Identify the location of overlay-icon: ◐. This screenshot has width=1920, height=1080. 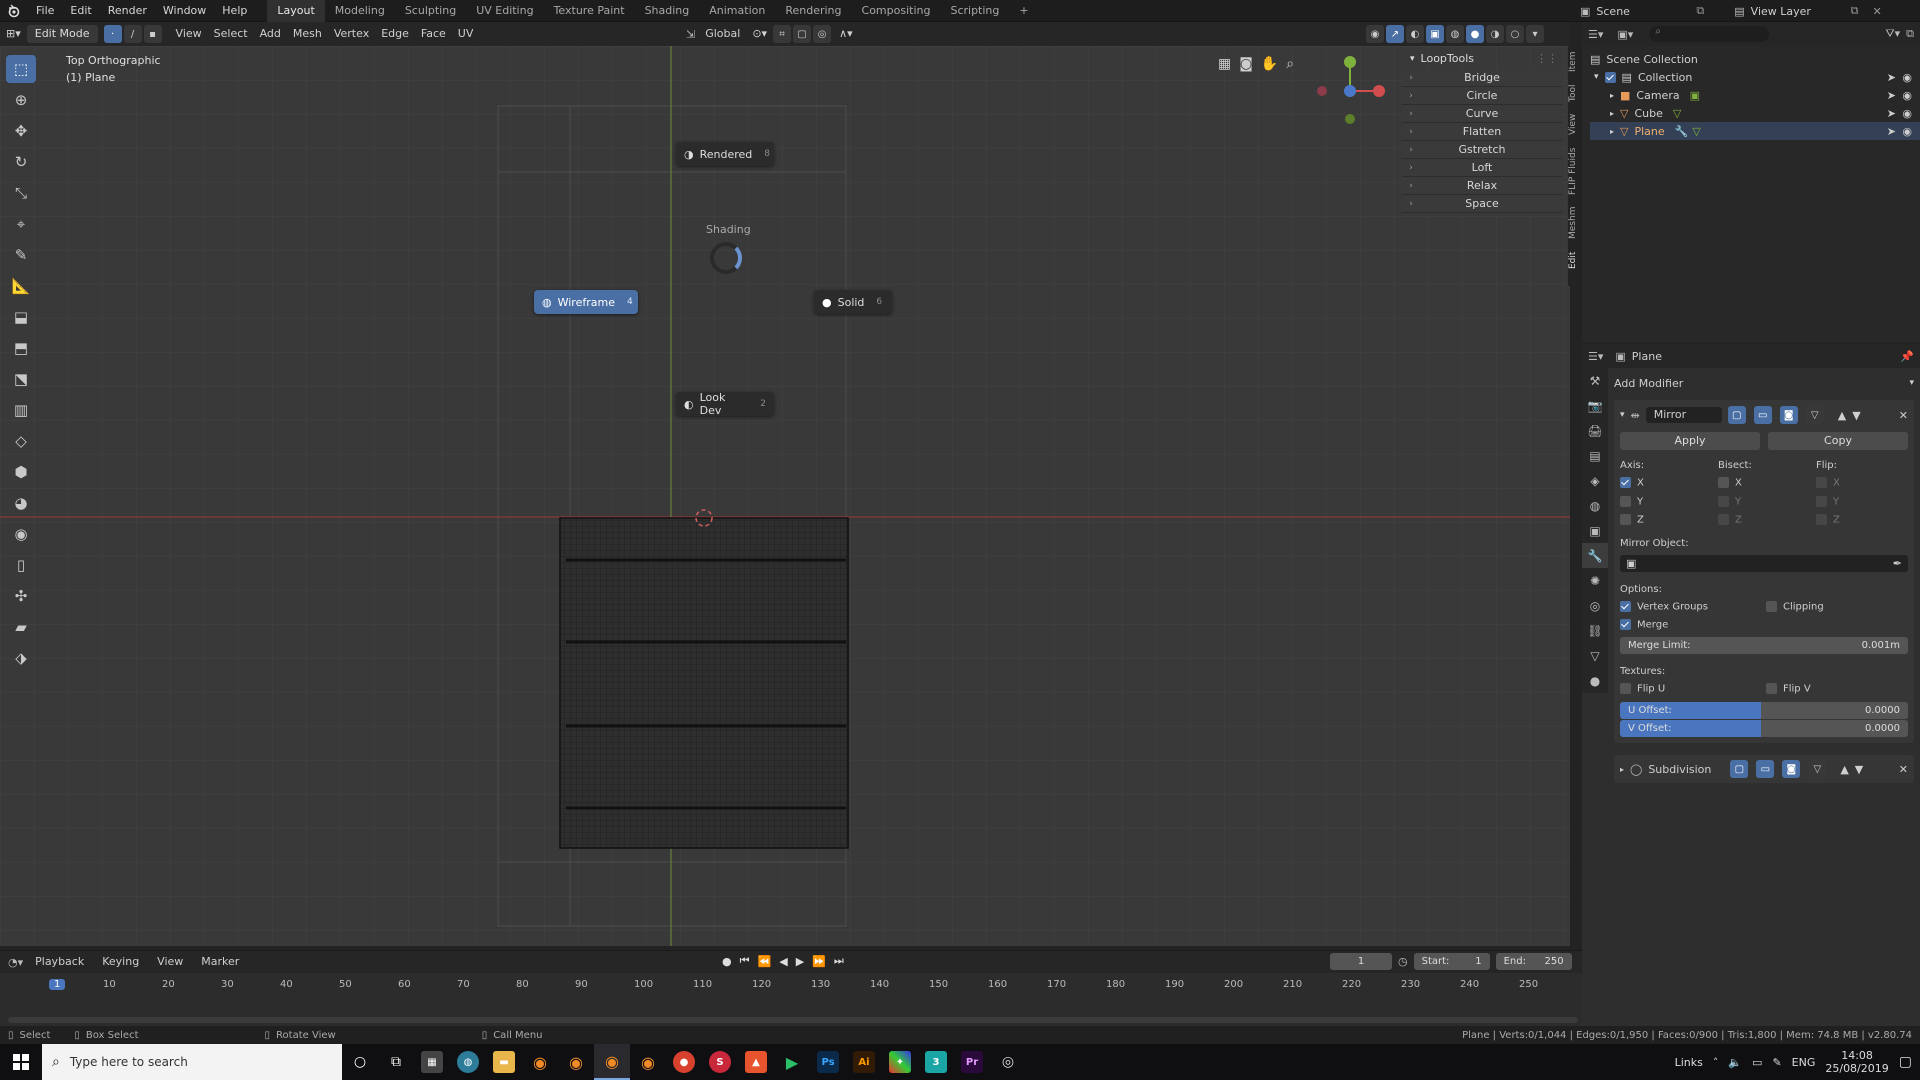
(1415, 34).